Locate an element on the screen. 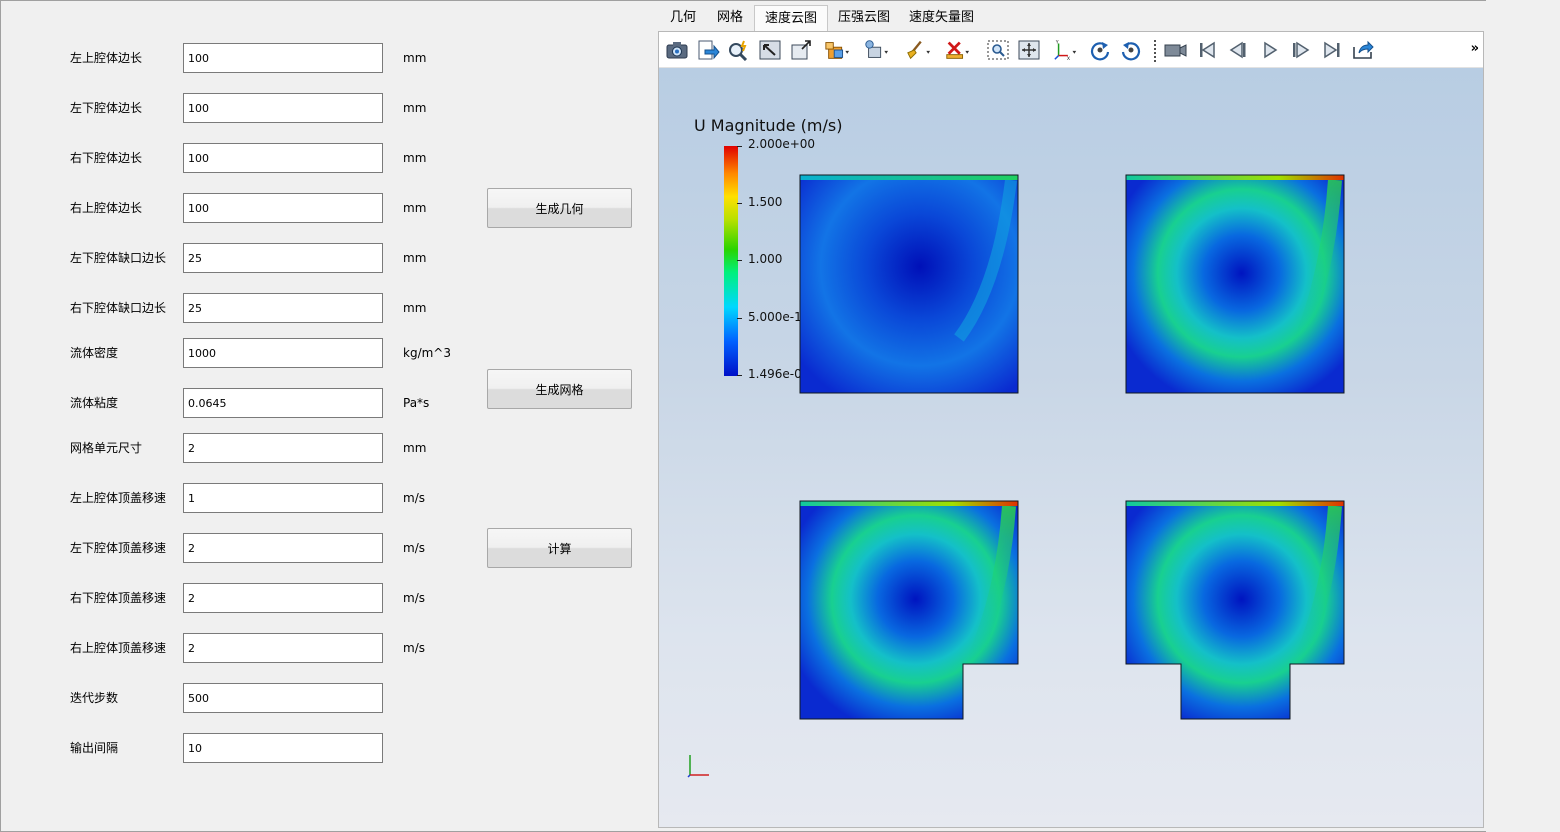 The height and width of the screenshot is (832, 1560). svg-text: Y is located at coordinates (1057, 43).